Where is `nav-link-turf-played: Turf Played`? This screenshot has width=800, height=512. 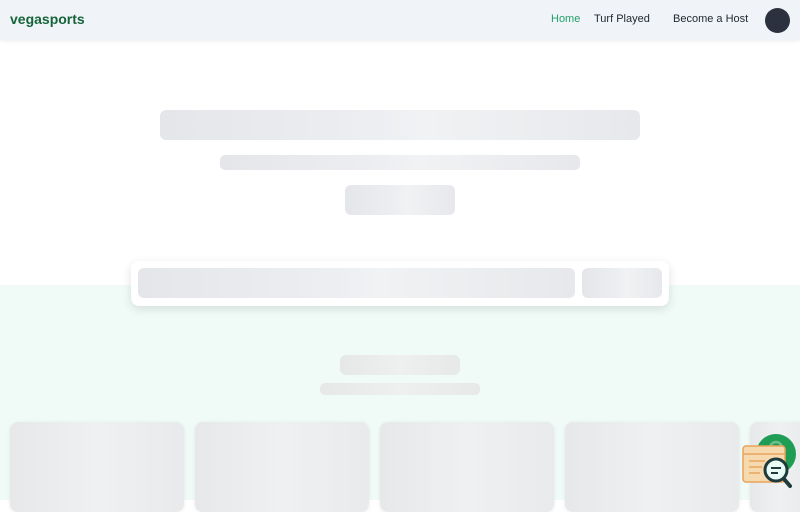 nav-link-turf-played: Turf Played is located at coordinates (622, 19).